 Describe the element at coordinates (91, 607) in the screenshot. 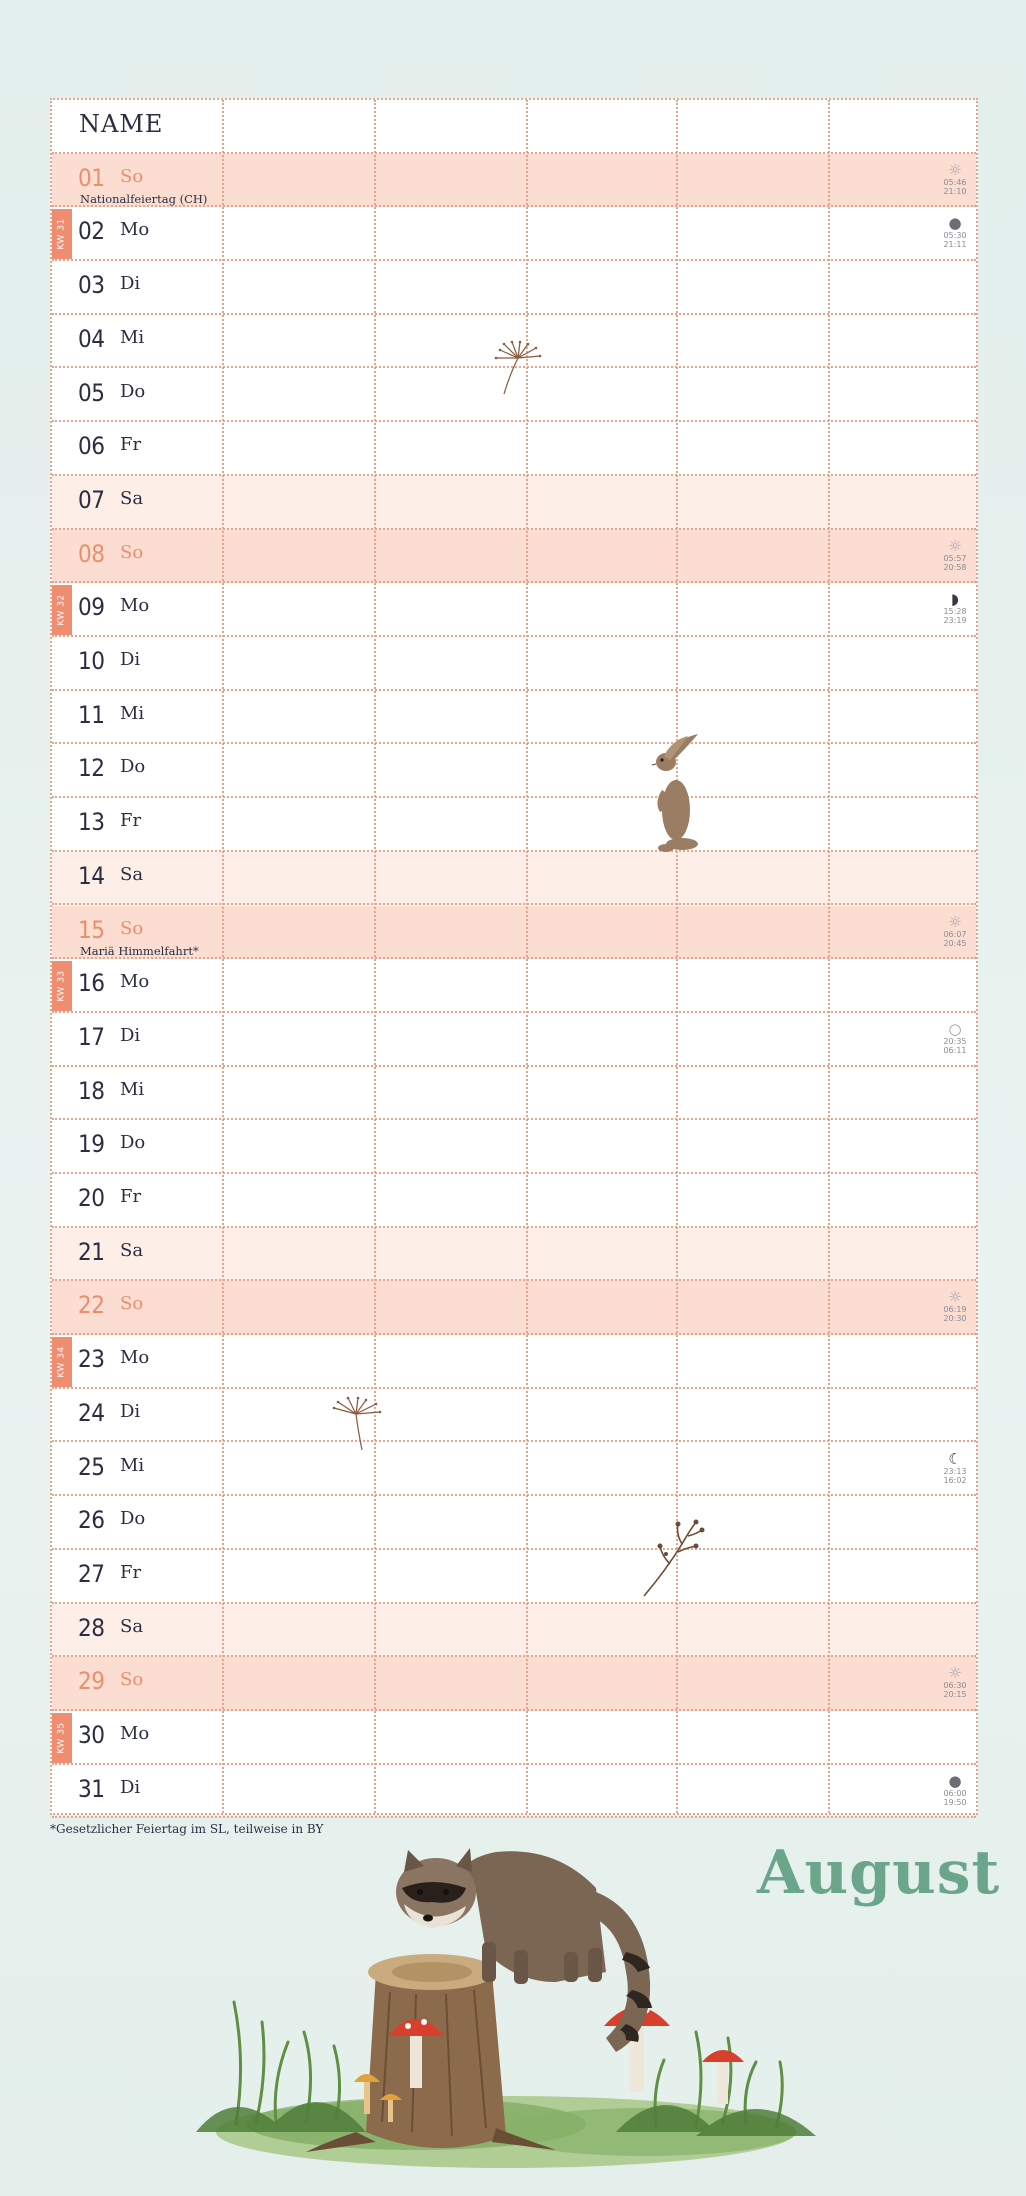

I see `day-number: 09` at that location.